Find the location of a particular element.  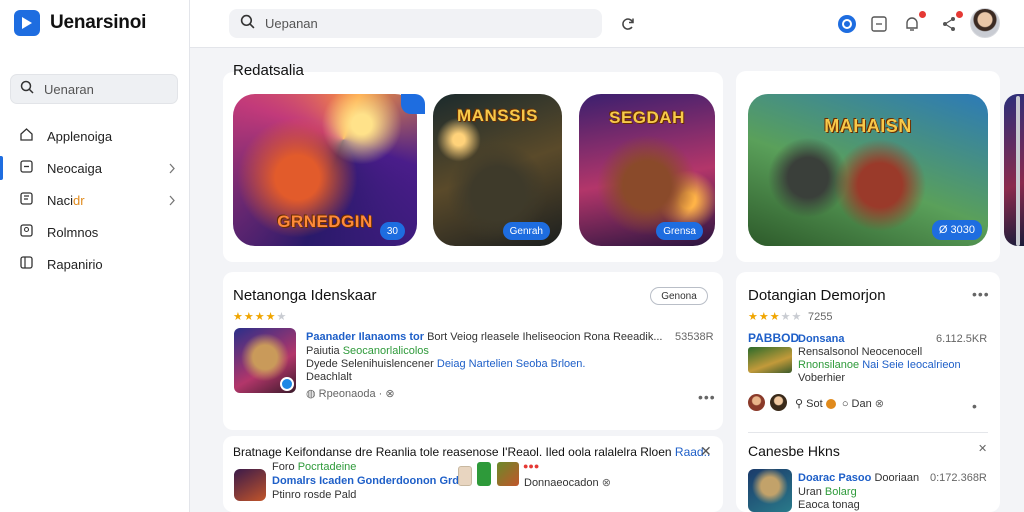

list-item-line: Uran Bolarg is located at coordinates (827, 492).